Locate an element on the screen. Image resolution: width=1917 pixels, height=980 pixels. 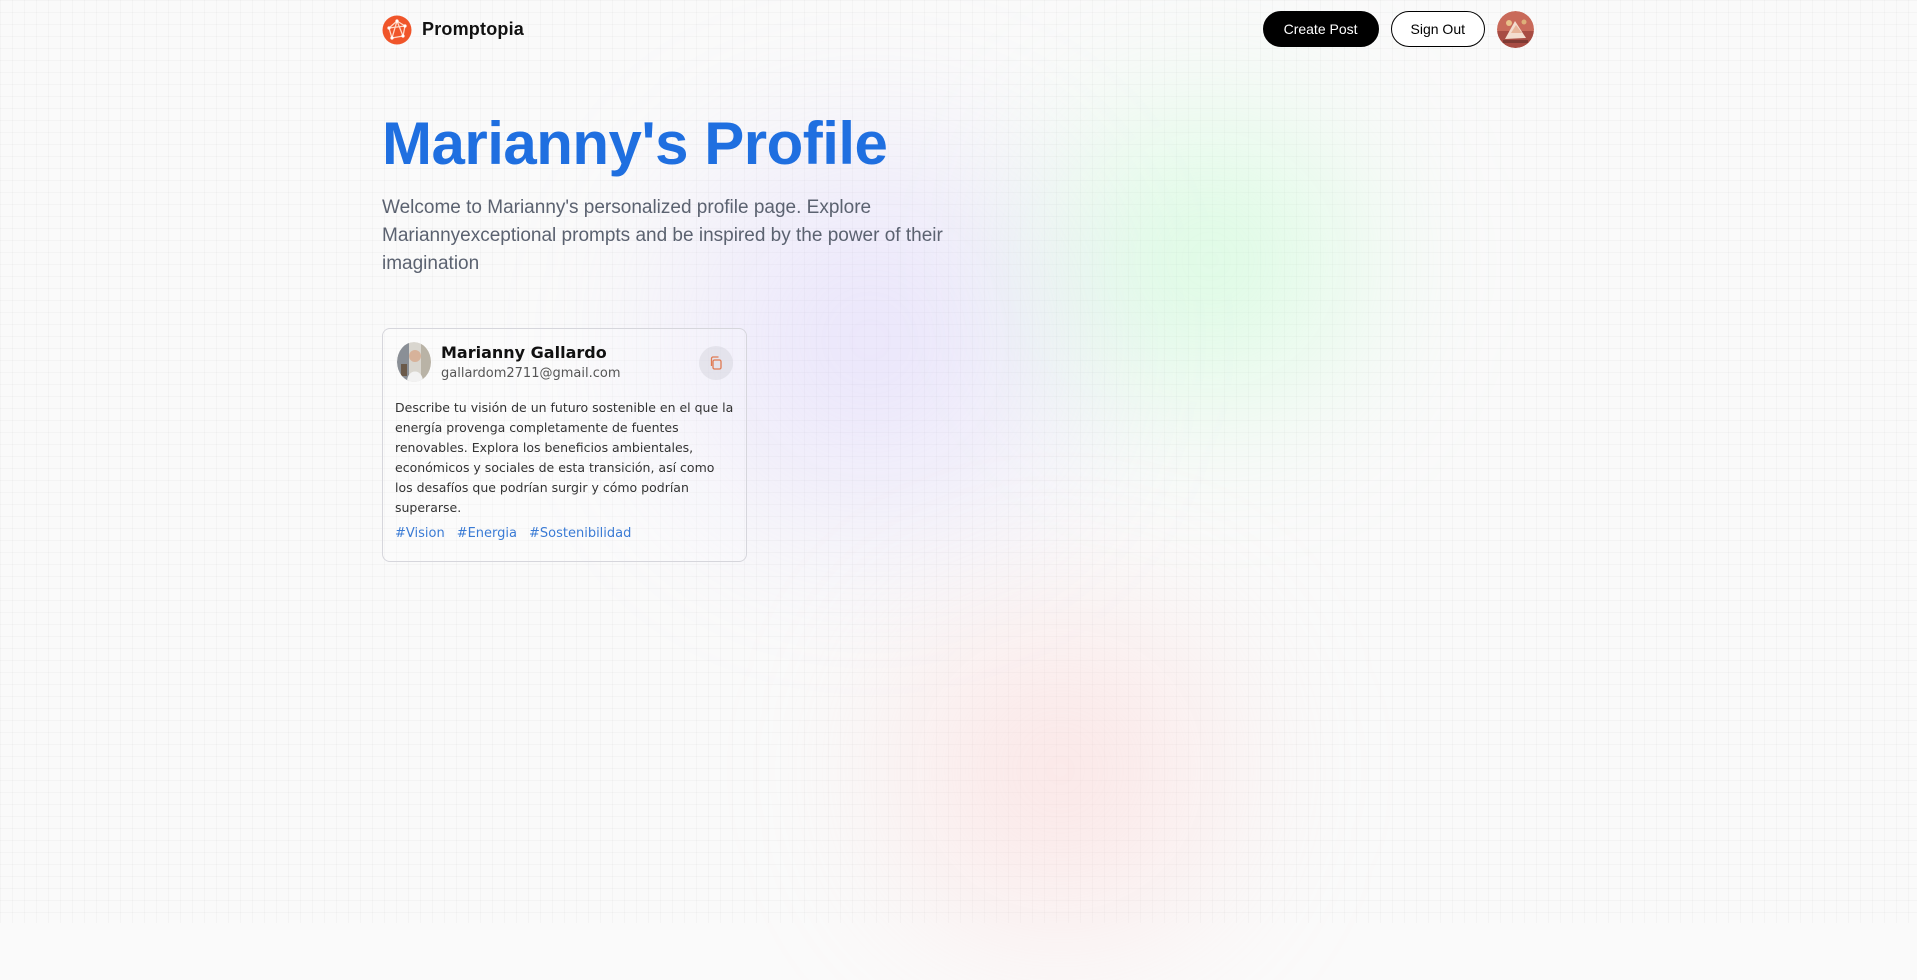
tag-energia: #Energia is located at coordinates (487, 533).